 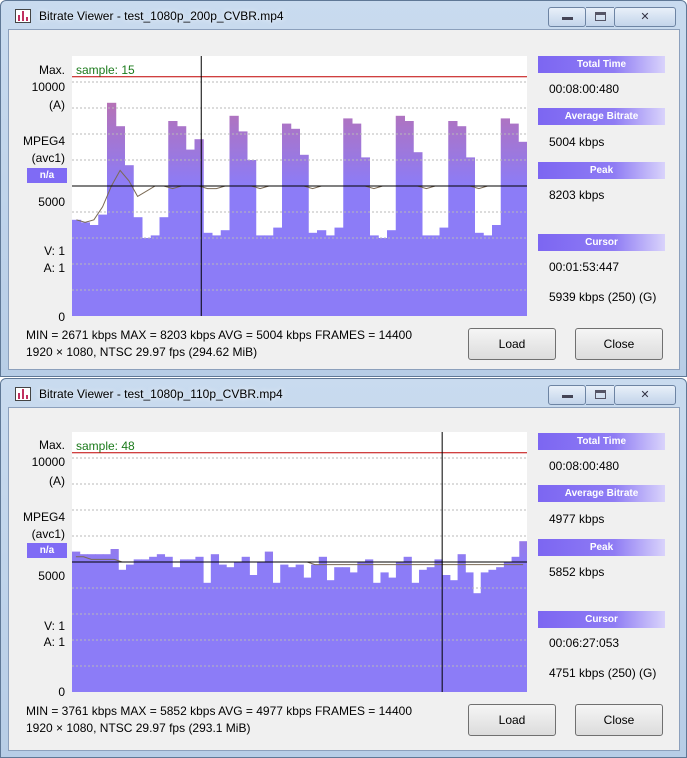 What do you see at coordinates (47, 550) in the screenshot?
I see `na-badge: n/a` at bounding box center [47, 550].